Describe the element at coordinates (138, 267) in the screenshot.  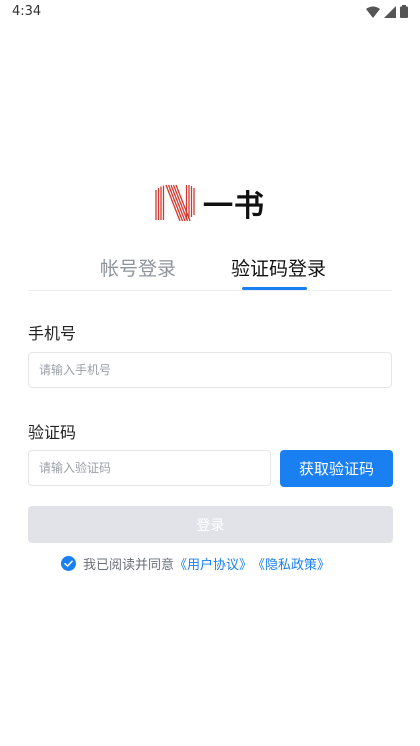
I see `tab-account-login: 帐号登录` at that location.